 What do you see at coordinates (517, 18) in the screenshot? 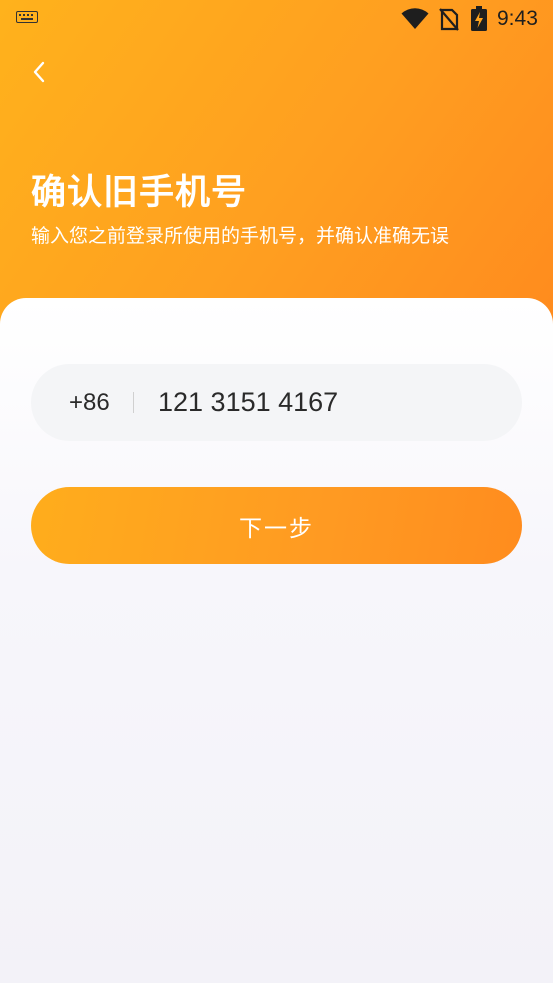
I see `status-time: 9:43` at bounding box center [517, 18].